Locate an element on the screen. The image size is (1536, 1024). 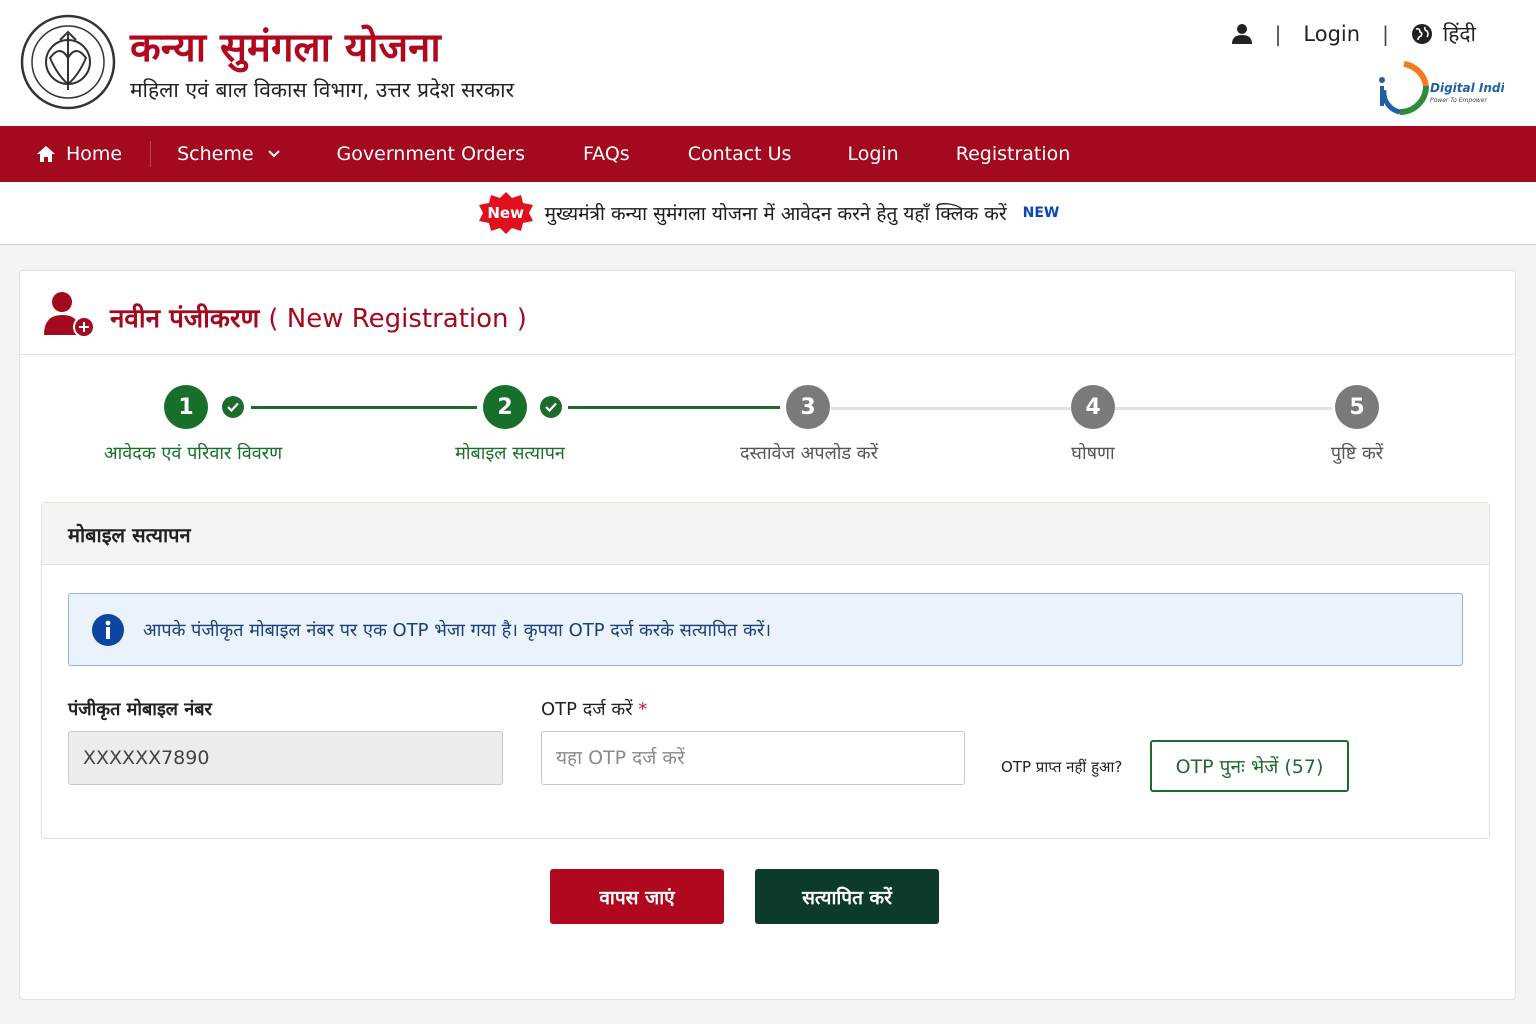
required-marker: * is located at coordinates (643, 709).